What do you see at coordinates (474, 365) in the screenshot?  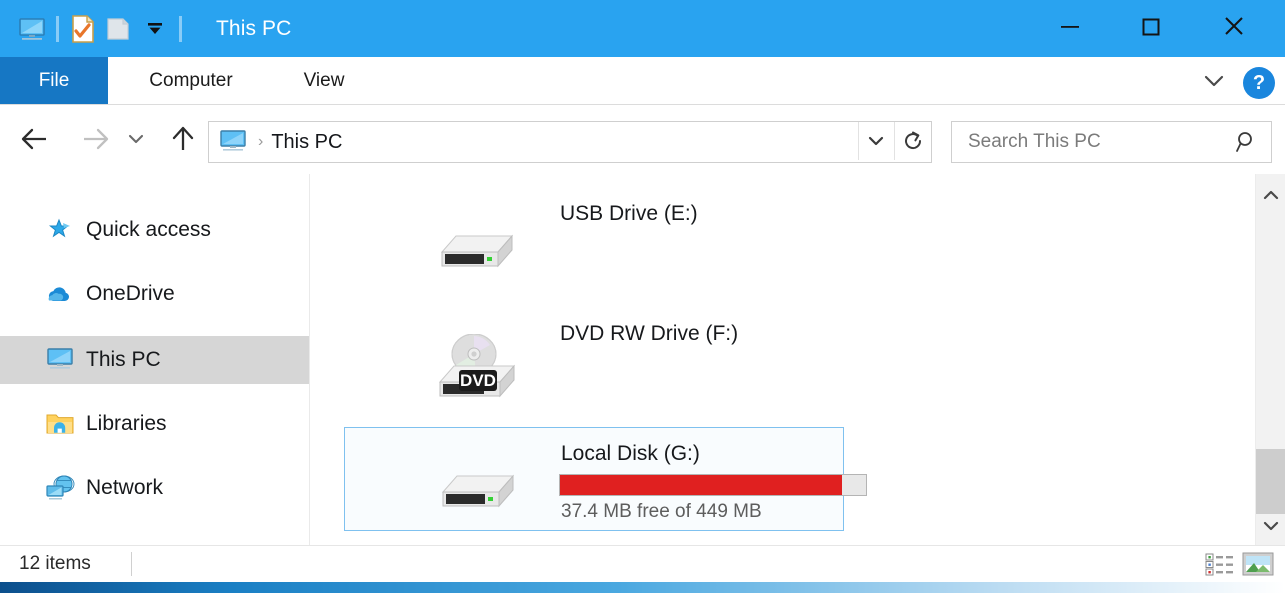 I see `dvd-drive-icon: DVD` at bounding box center [474, 365].